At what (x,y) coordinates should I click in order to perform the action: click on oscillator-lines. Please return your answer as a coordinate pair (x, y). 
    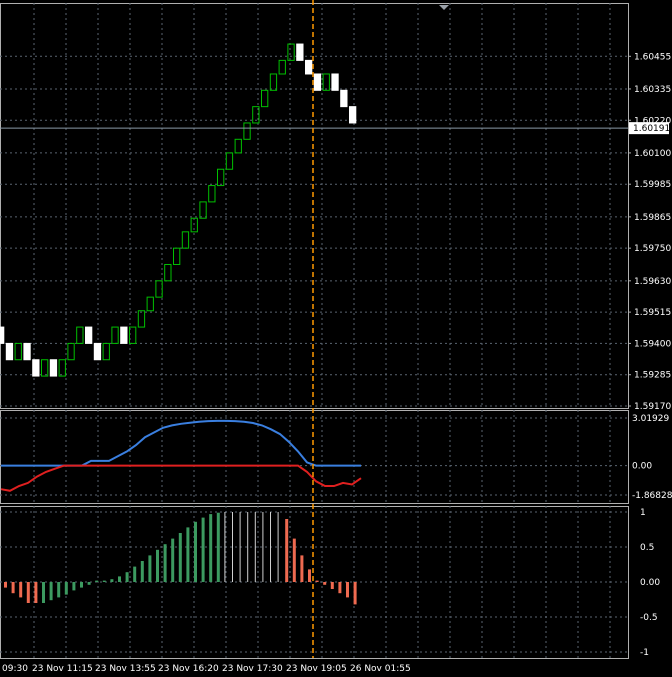
    Looking at the image, I should click on (181, 455).